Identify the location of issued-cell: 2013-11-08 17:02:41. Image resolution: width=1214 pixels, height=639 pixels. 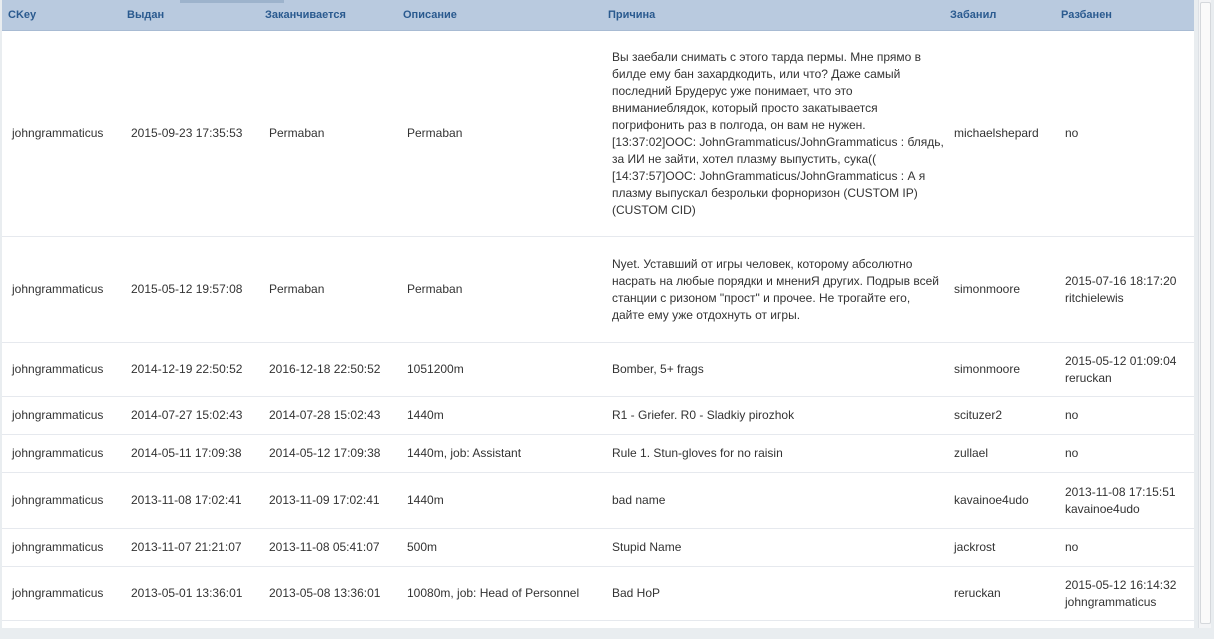
(190, 500).